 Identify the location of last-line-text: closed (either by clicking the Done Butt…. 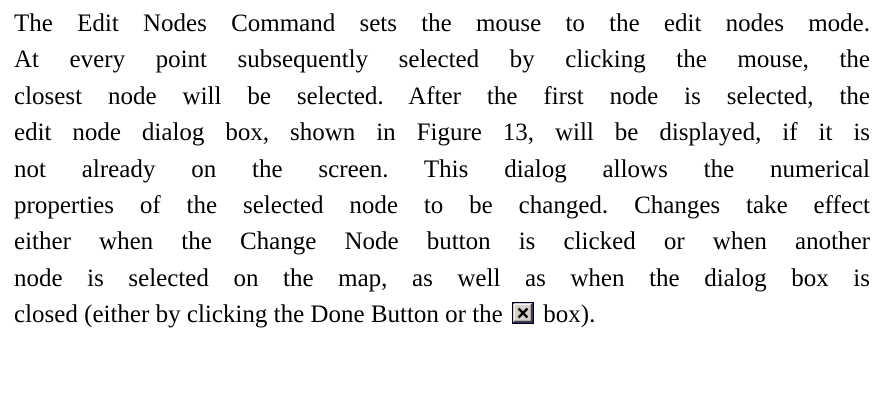
(258, 315).